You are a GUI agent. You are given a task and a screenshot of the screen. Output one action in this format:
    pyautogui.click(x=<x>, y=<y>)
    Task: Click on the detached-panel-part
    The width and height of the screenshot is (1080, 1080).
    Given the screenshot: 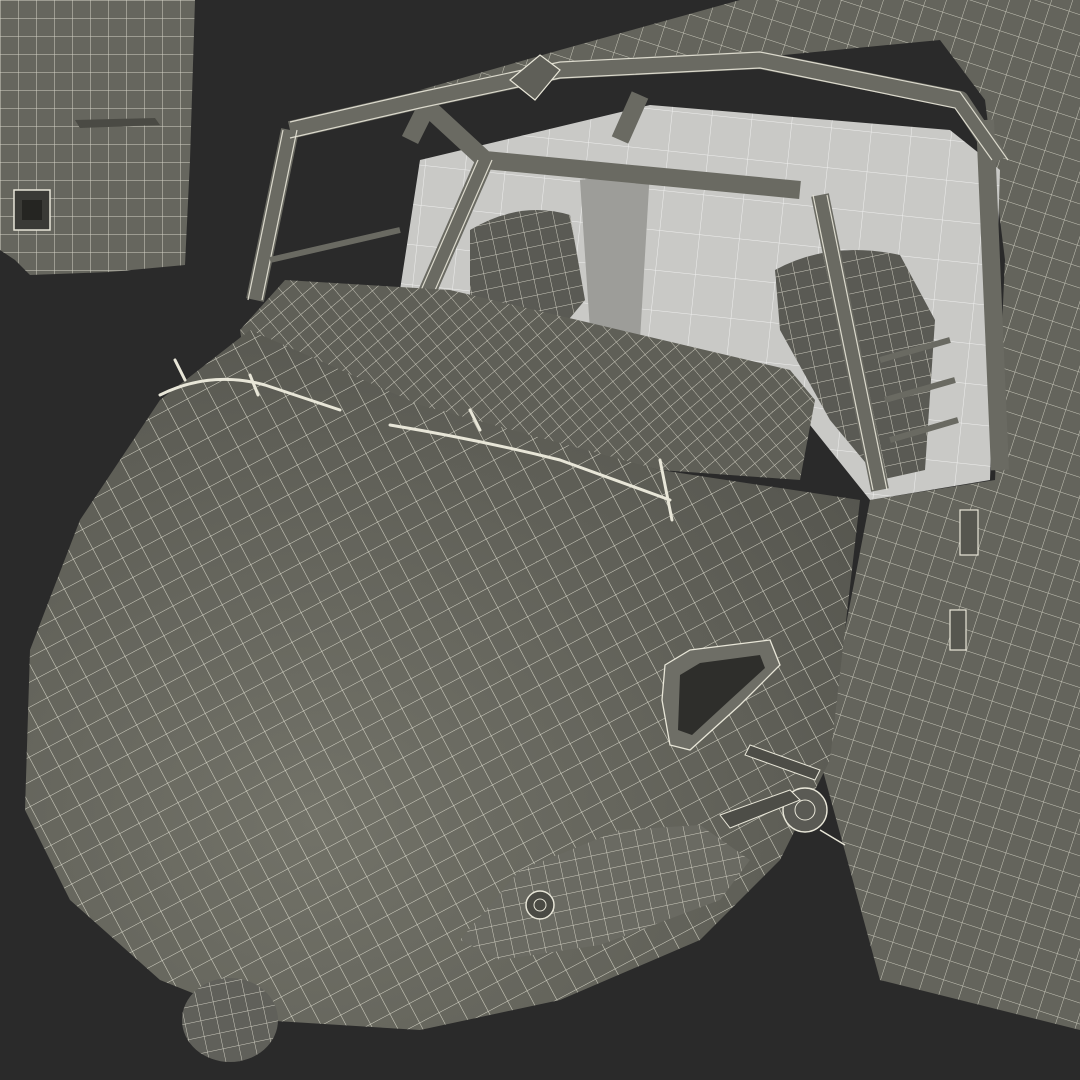 What is the action you would take?
    pyautogui.click(x=97, y=137)
    